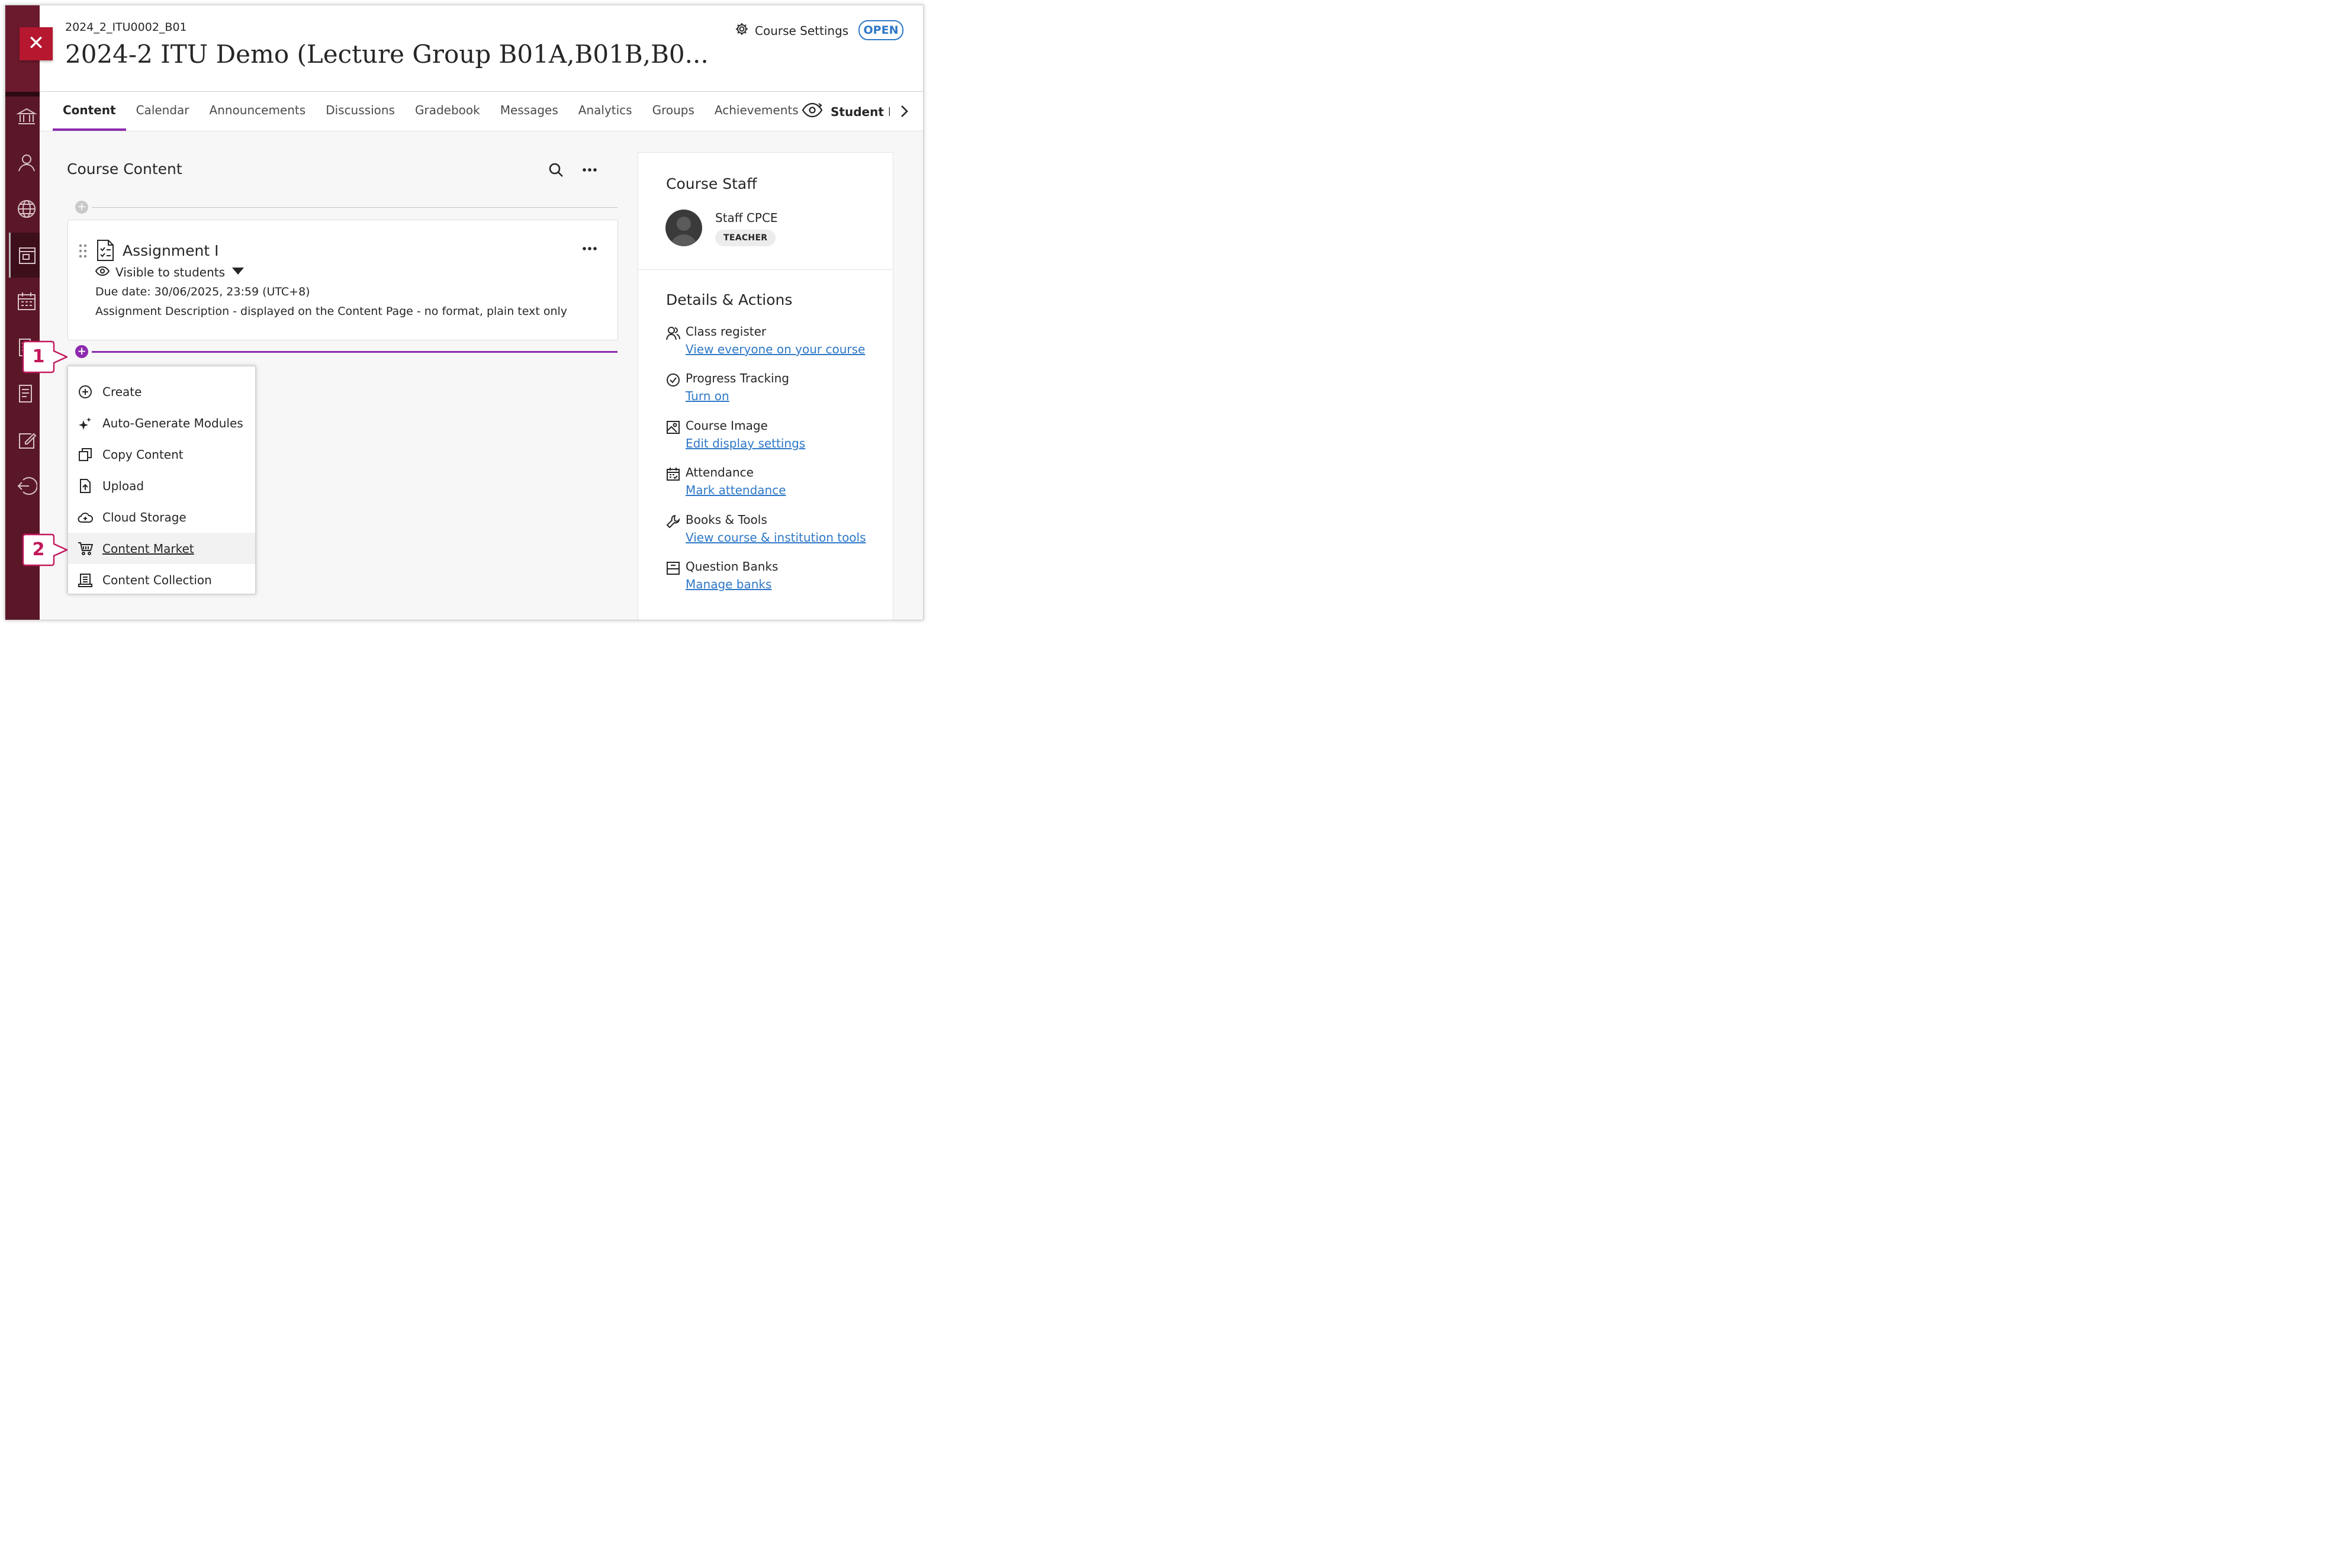 This screenshot has width=2335, height=1568. What do you see at coordinates (727, 425) in the screenshot?
I see `detail-label: Course Image` at bounding box center [727, 425].